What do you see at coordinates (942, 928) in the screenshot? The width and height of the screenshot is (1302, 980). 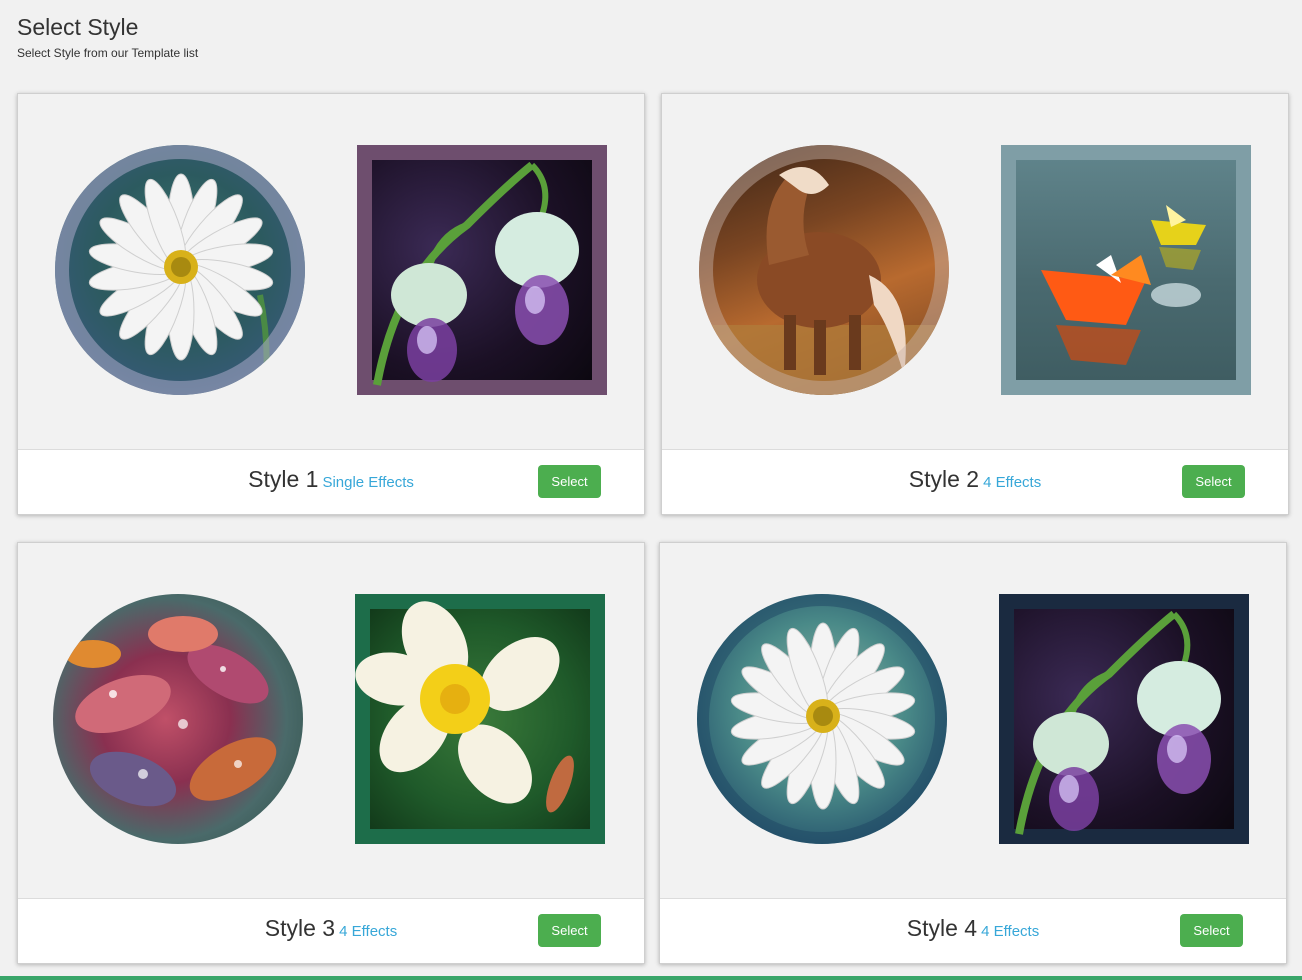 I see `style-name: Style 4` at bounding box center [942, 928].